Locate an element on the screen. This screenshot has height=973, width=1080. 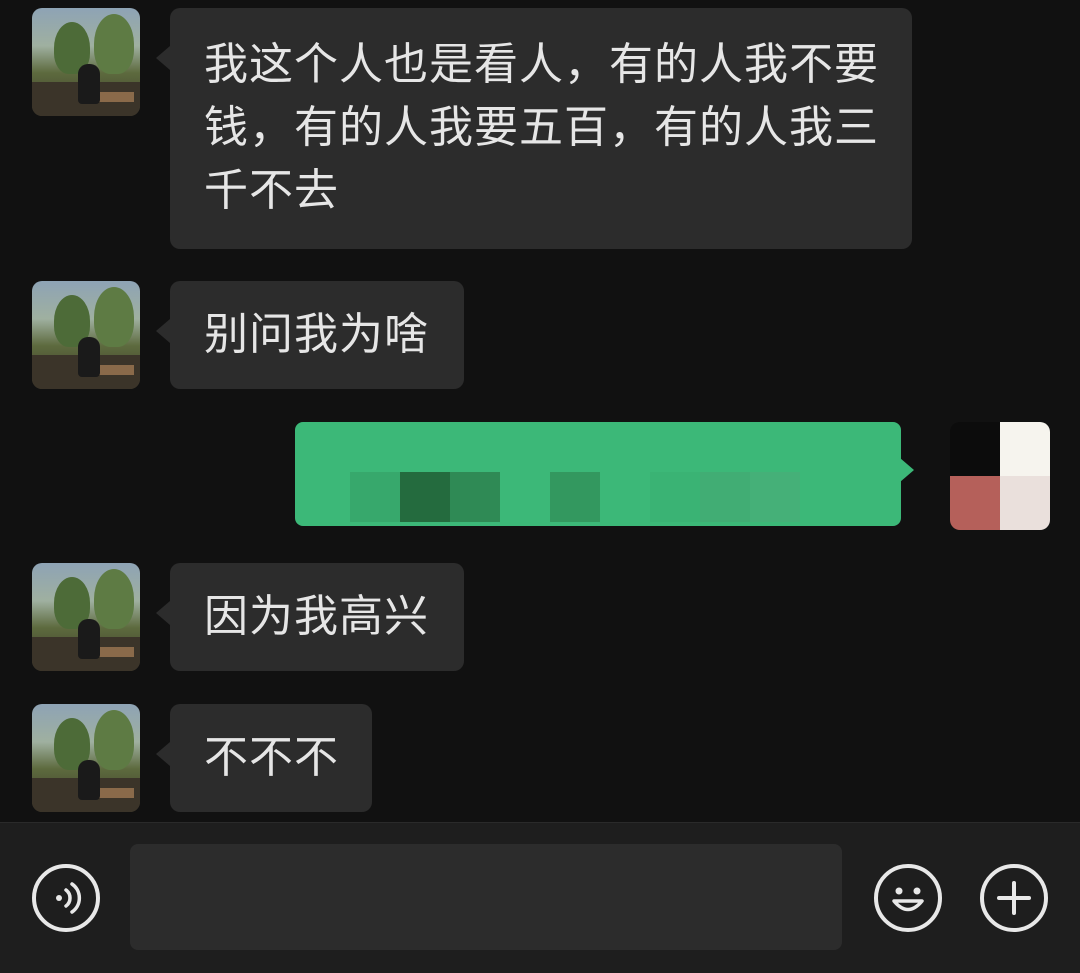
message-text-line: 因为我高兴 is located at coordinates (316, 616).